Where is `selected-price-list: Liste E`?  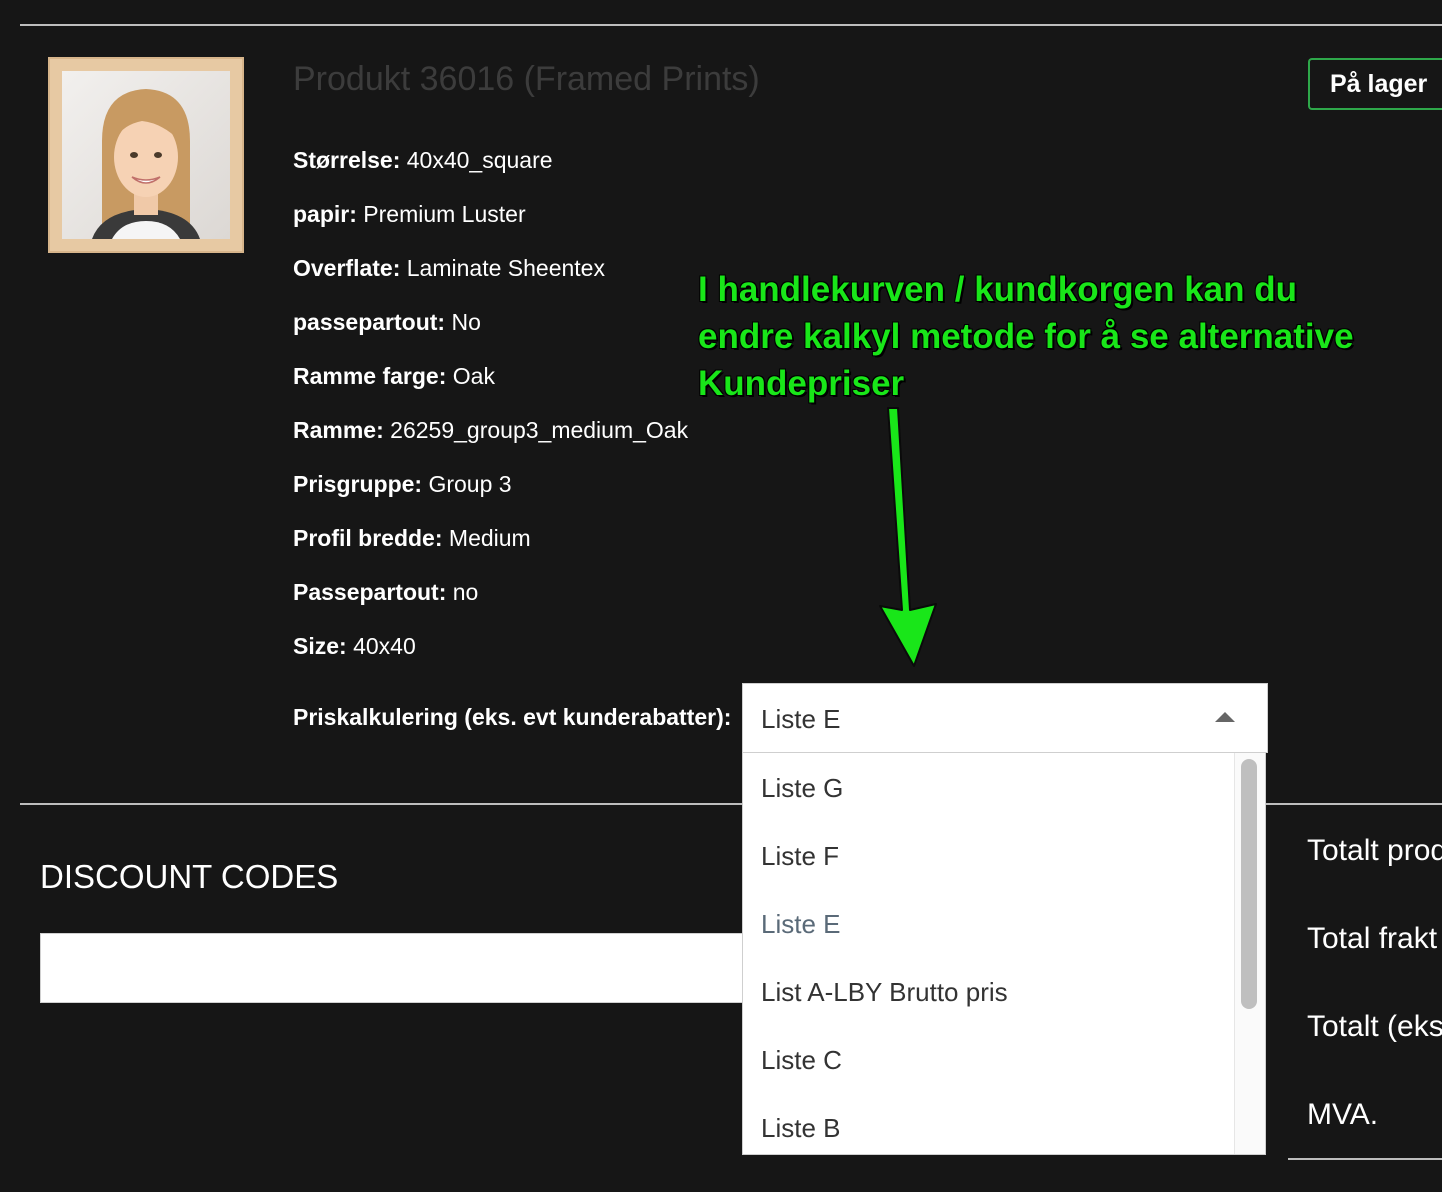
selected-price-list: Liste E is located at coordinates (801, 719).